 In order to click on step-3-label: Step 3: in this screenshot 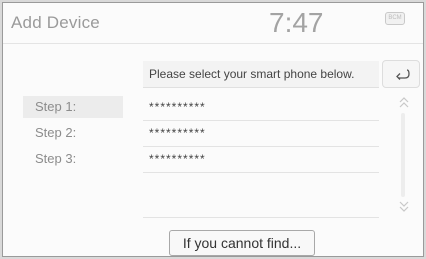, I will do `click(56, 158)`.